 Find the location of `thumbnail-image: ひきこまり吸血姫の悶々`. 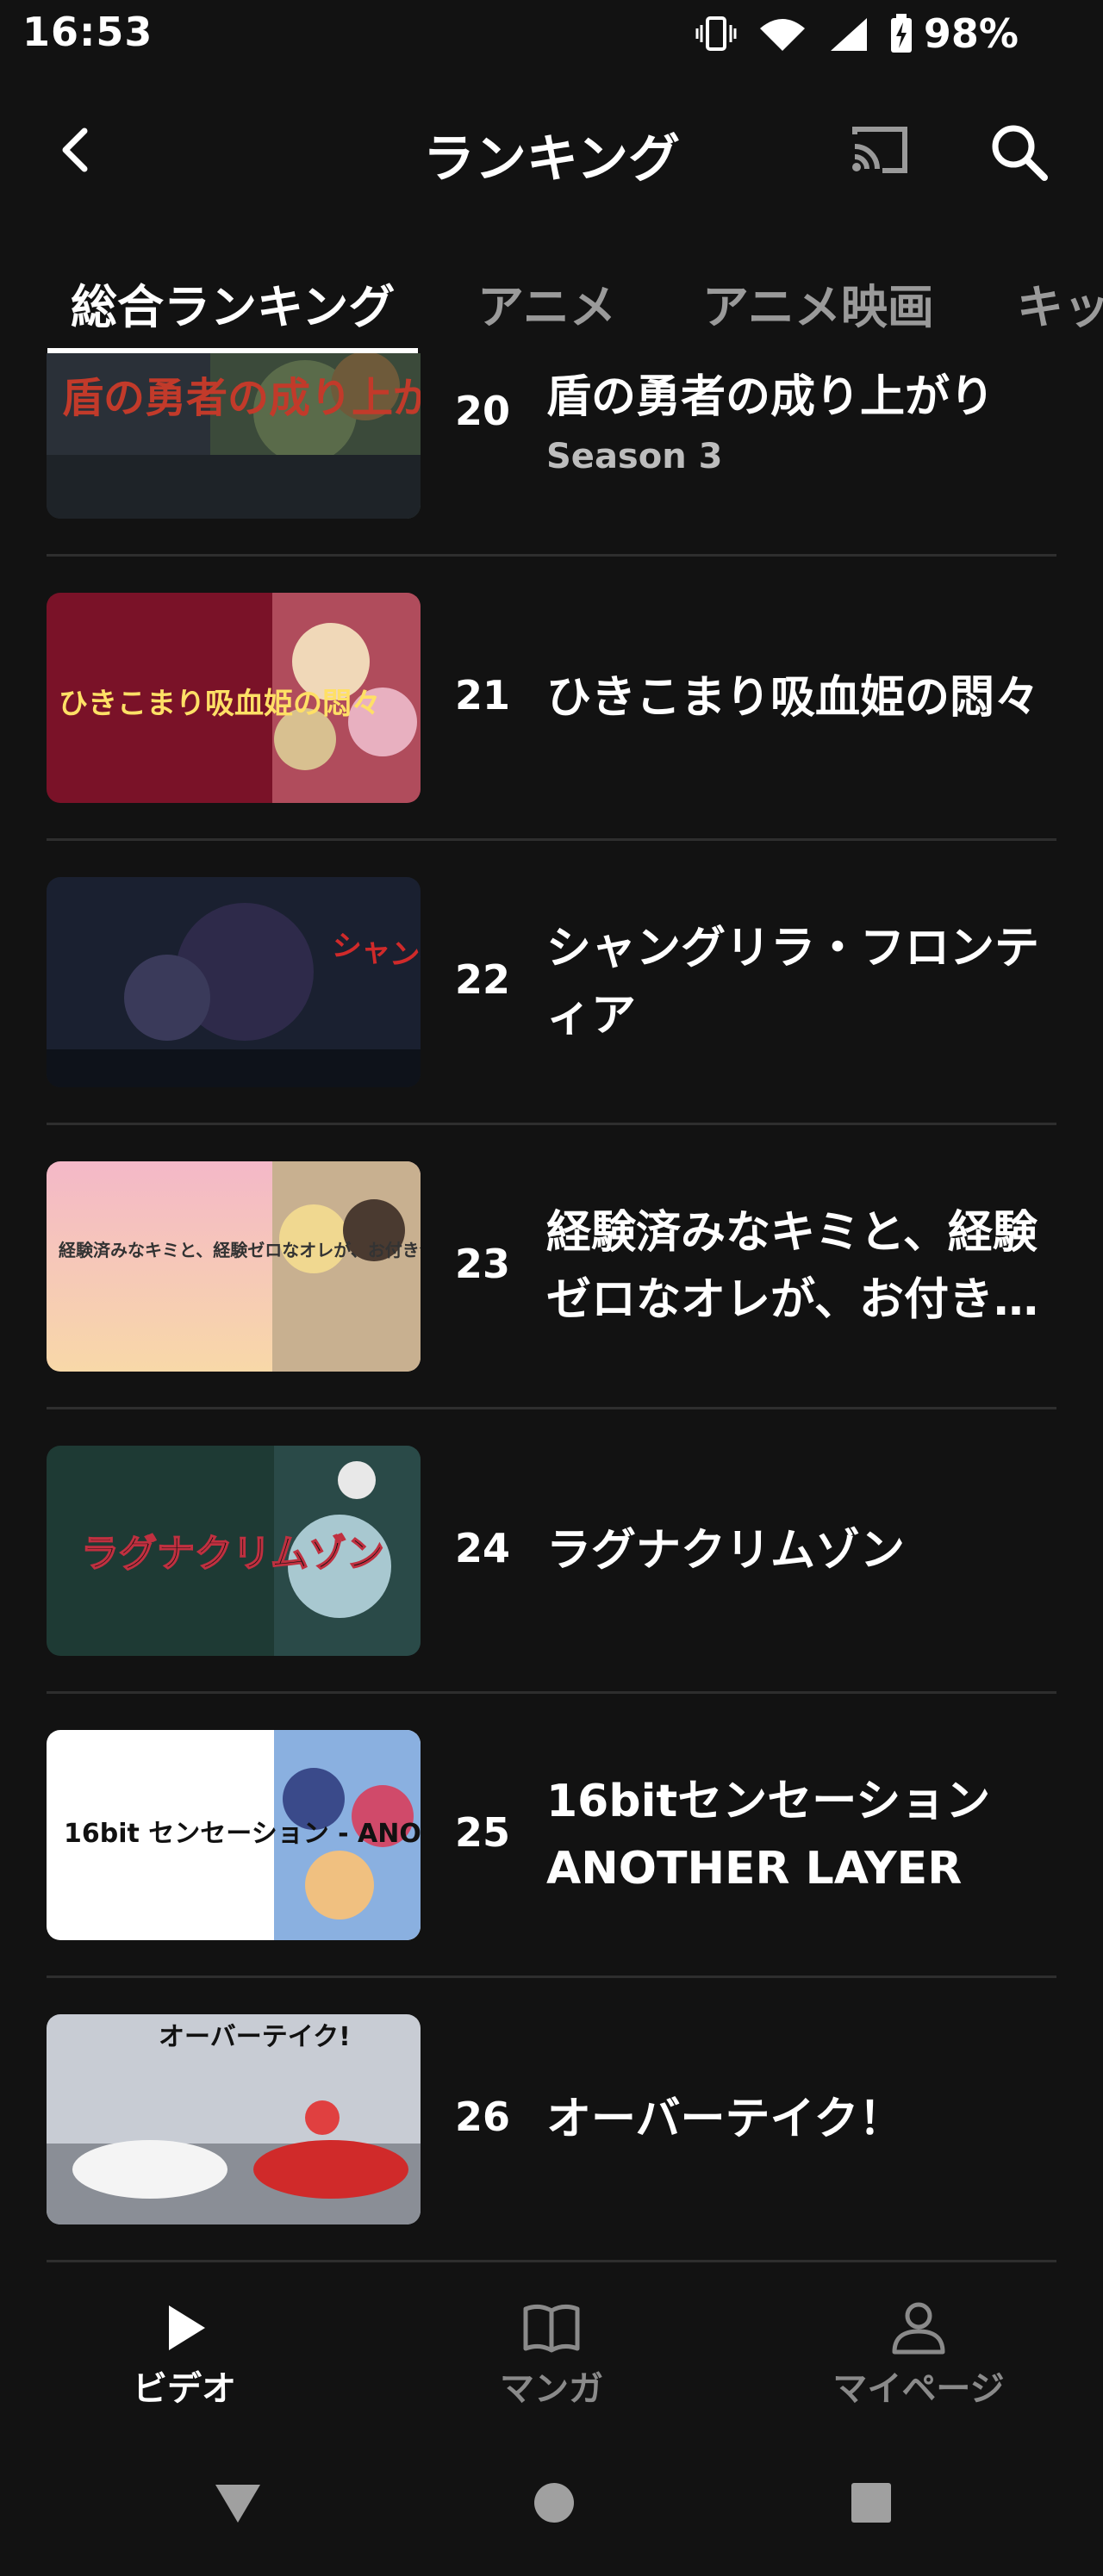

thumbnail-image: ひきこまり吸血姫の悶々 is located at coordinates (234, 698).